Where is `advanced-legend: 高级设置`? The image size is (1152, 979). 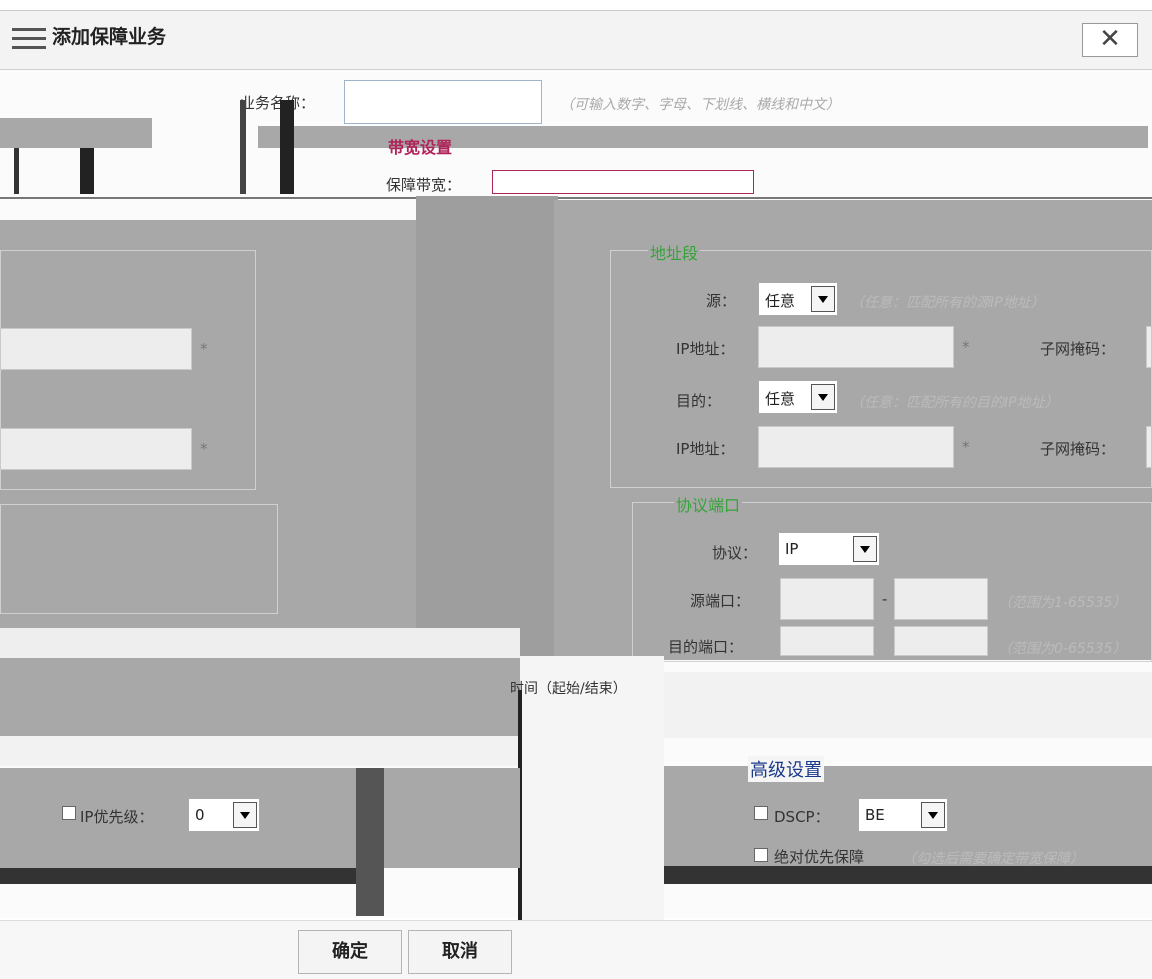
advanced-legend: 高级设置 is located at coordinates (786, 769).